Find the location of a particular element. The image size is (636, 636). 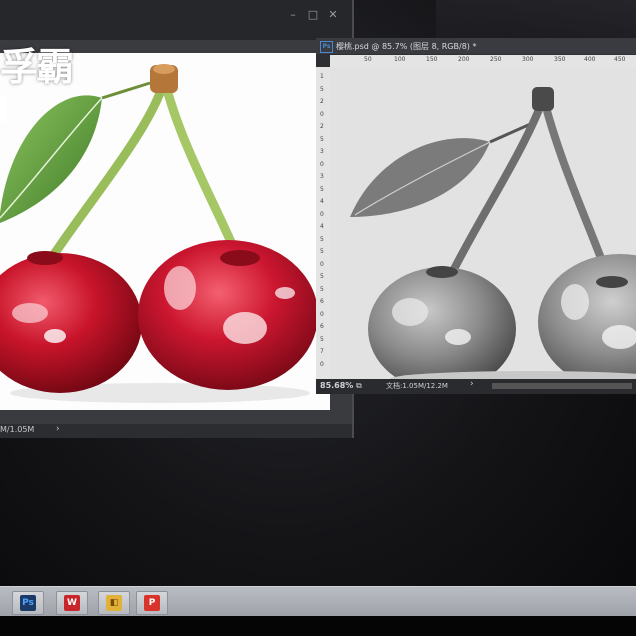

maximize-icon: □ is located at coordinates (313, 15).